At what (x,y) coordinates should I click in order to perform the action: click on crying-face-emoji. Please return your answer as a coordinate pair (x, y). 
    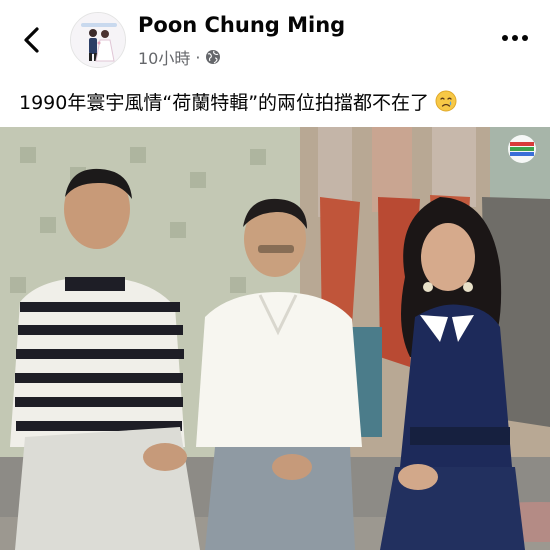
    Looking at the image, I should click on (446, 101).